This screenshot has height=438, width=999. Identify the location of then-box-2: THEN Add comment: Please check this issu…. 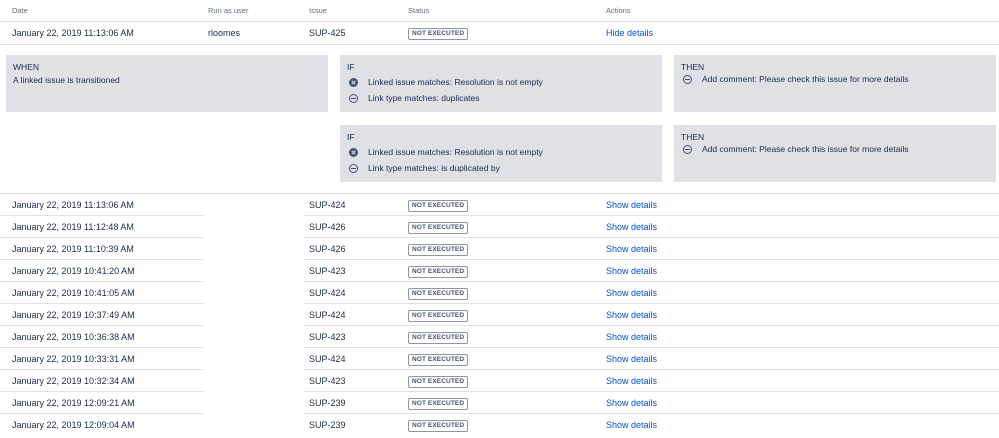
(835, 153).